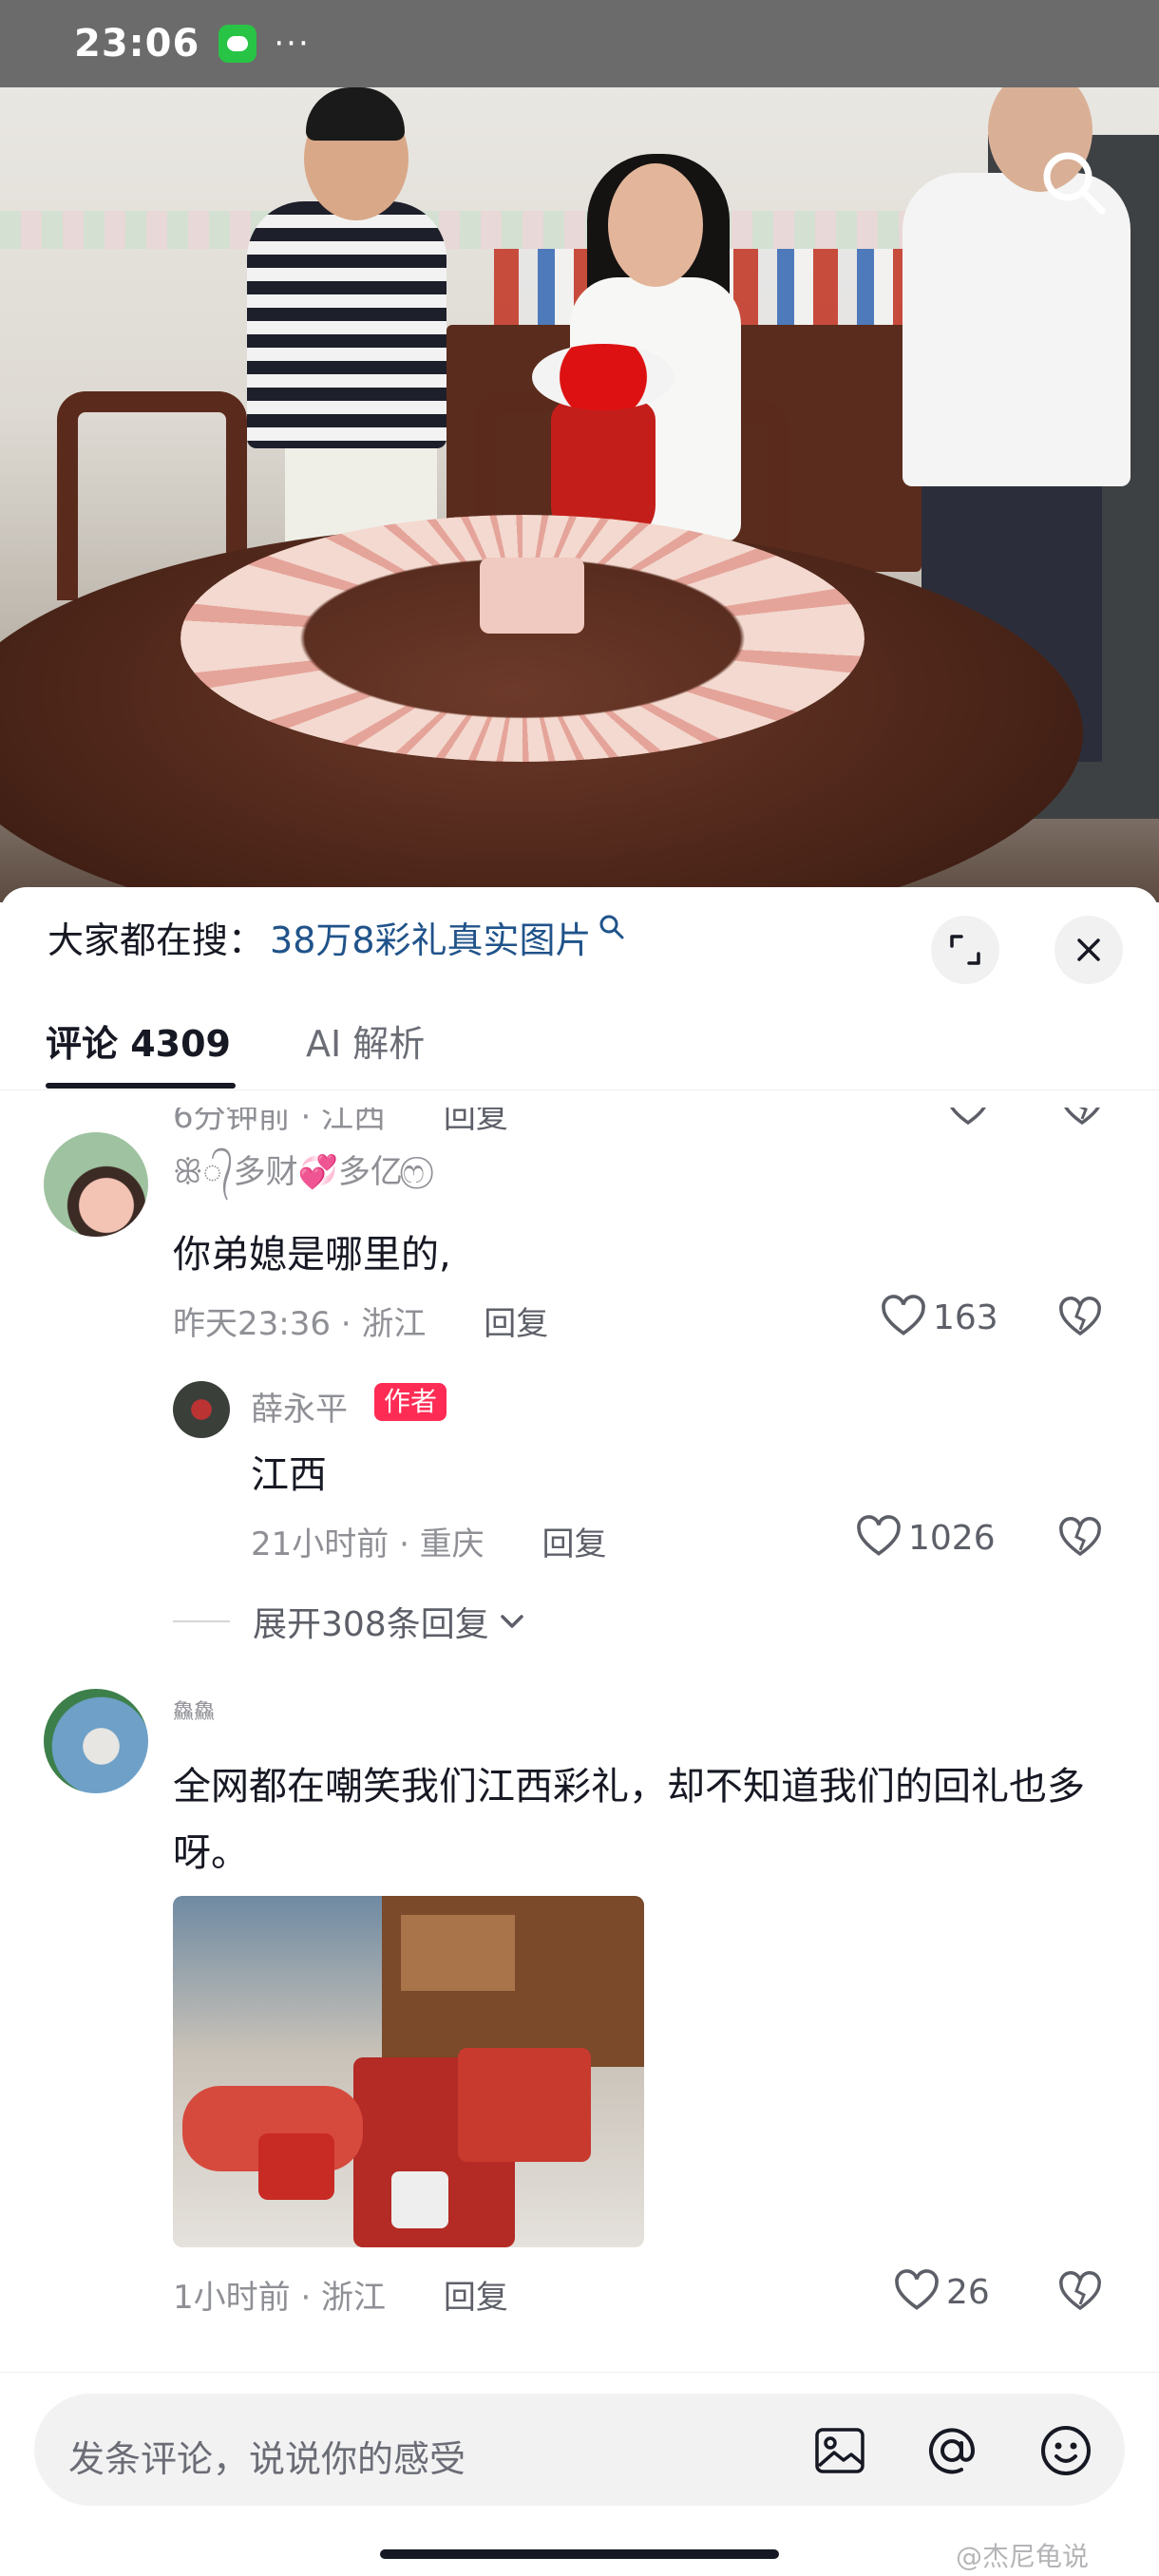  I want to click on comment-meta: 6分钟前 · 江西 回复, so click(340, 1122).